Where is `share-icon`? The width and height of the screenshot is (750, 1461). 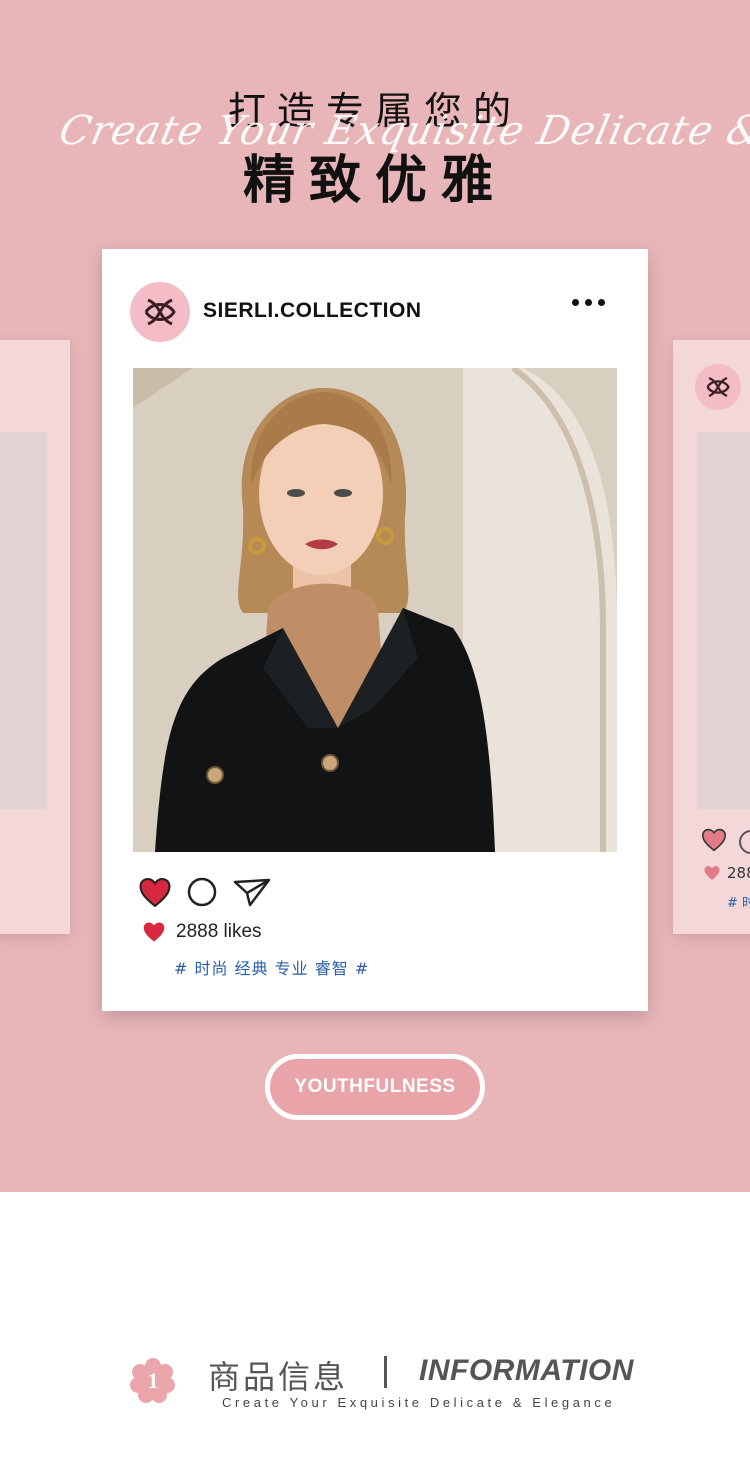
share-icon is located at coordinates (252, 892).